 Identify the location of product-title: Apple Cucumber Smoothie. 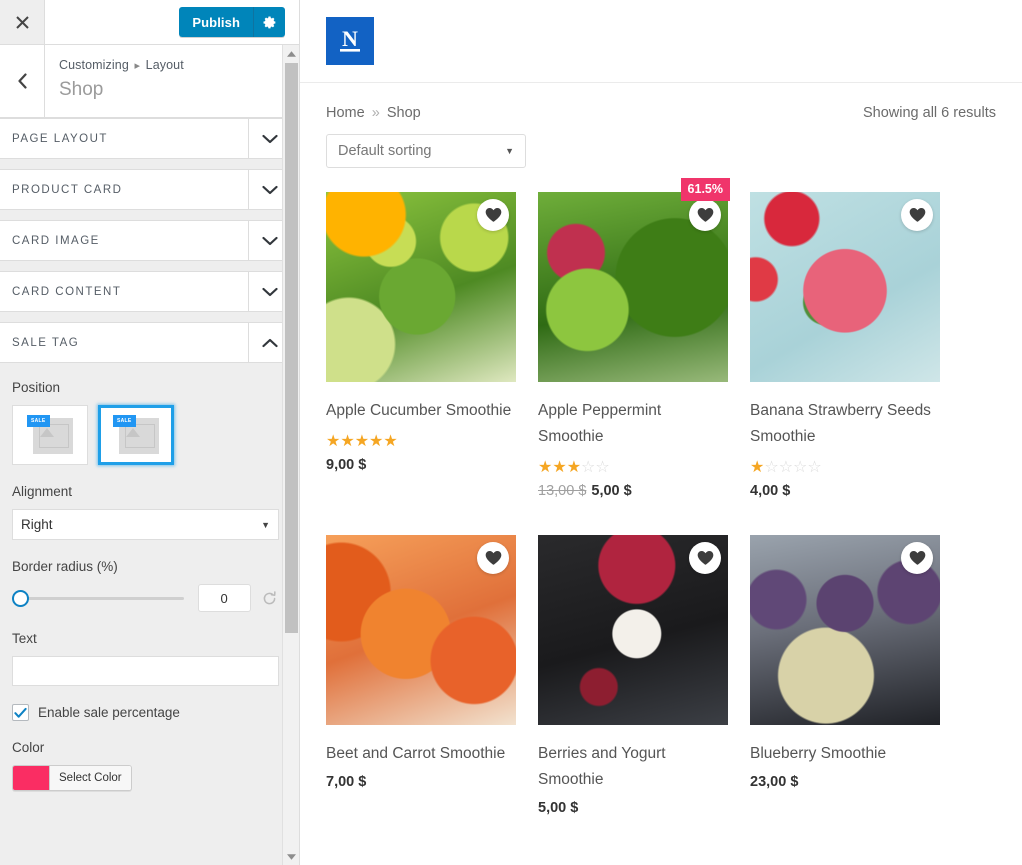
(421, 411).